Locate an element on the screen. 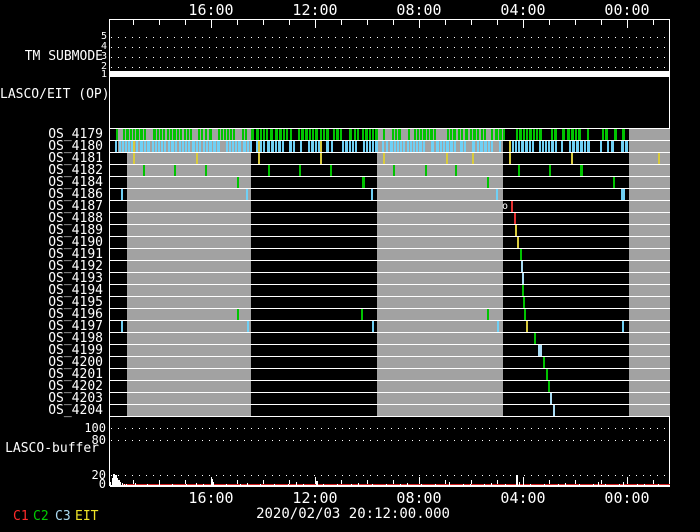 This screenshot has height=532, width=700. marker-char: o is located at coordinates (505, 206).